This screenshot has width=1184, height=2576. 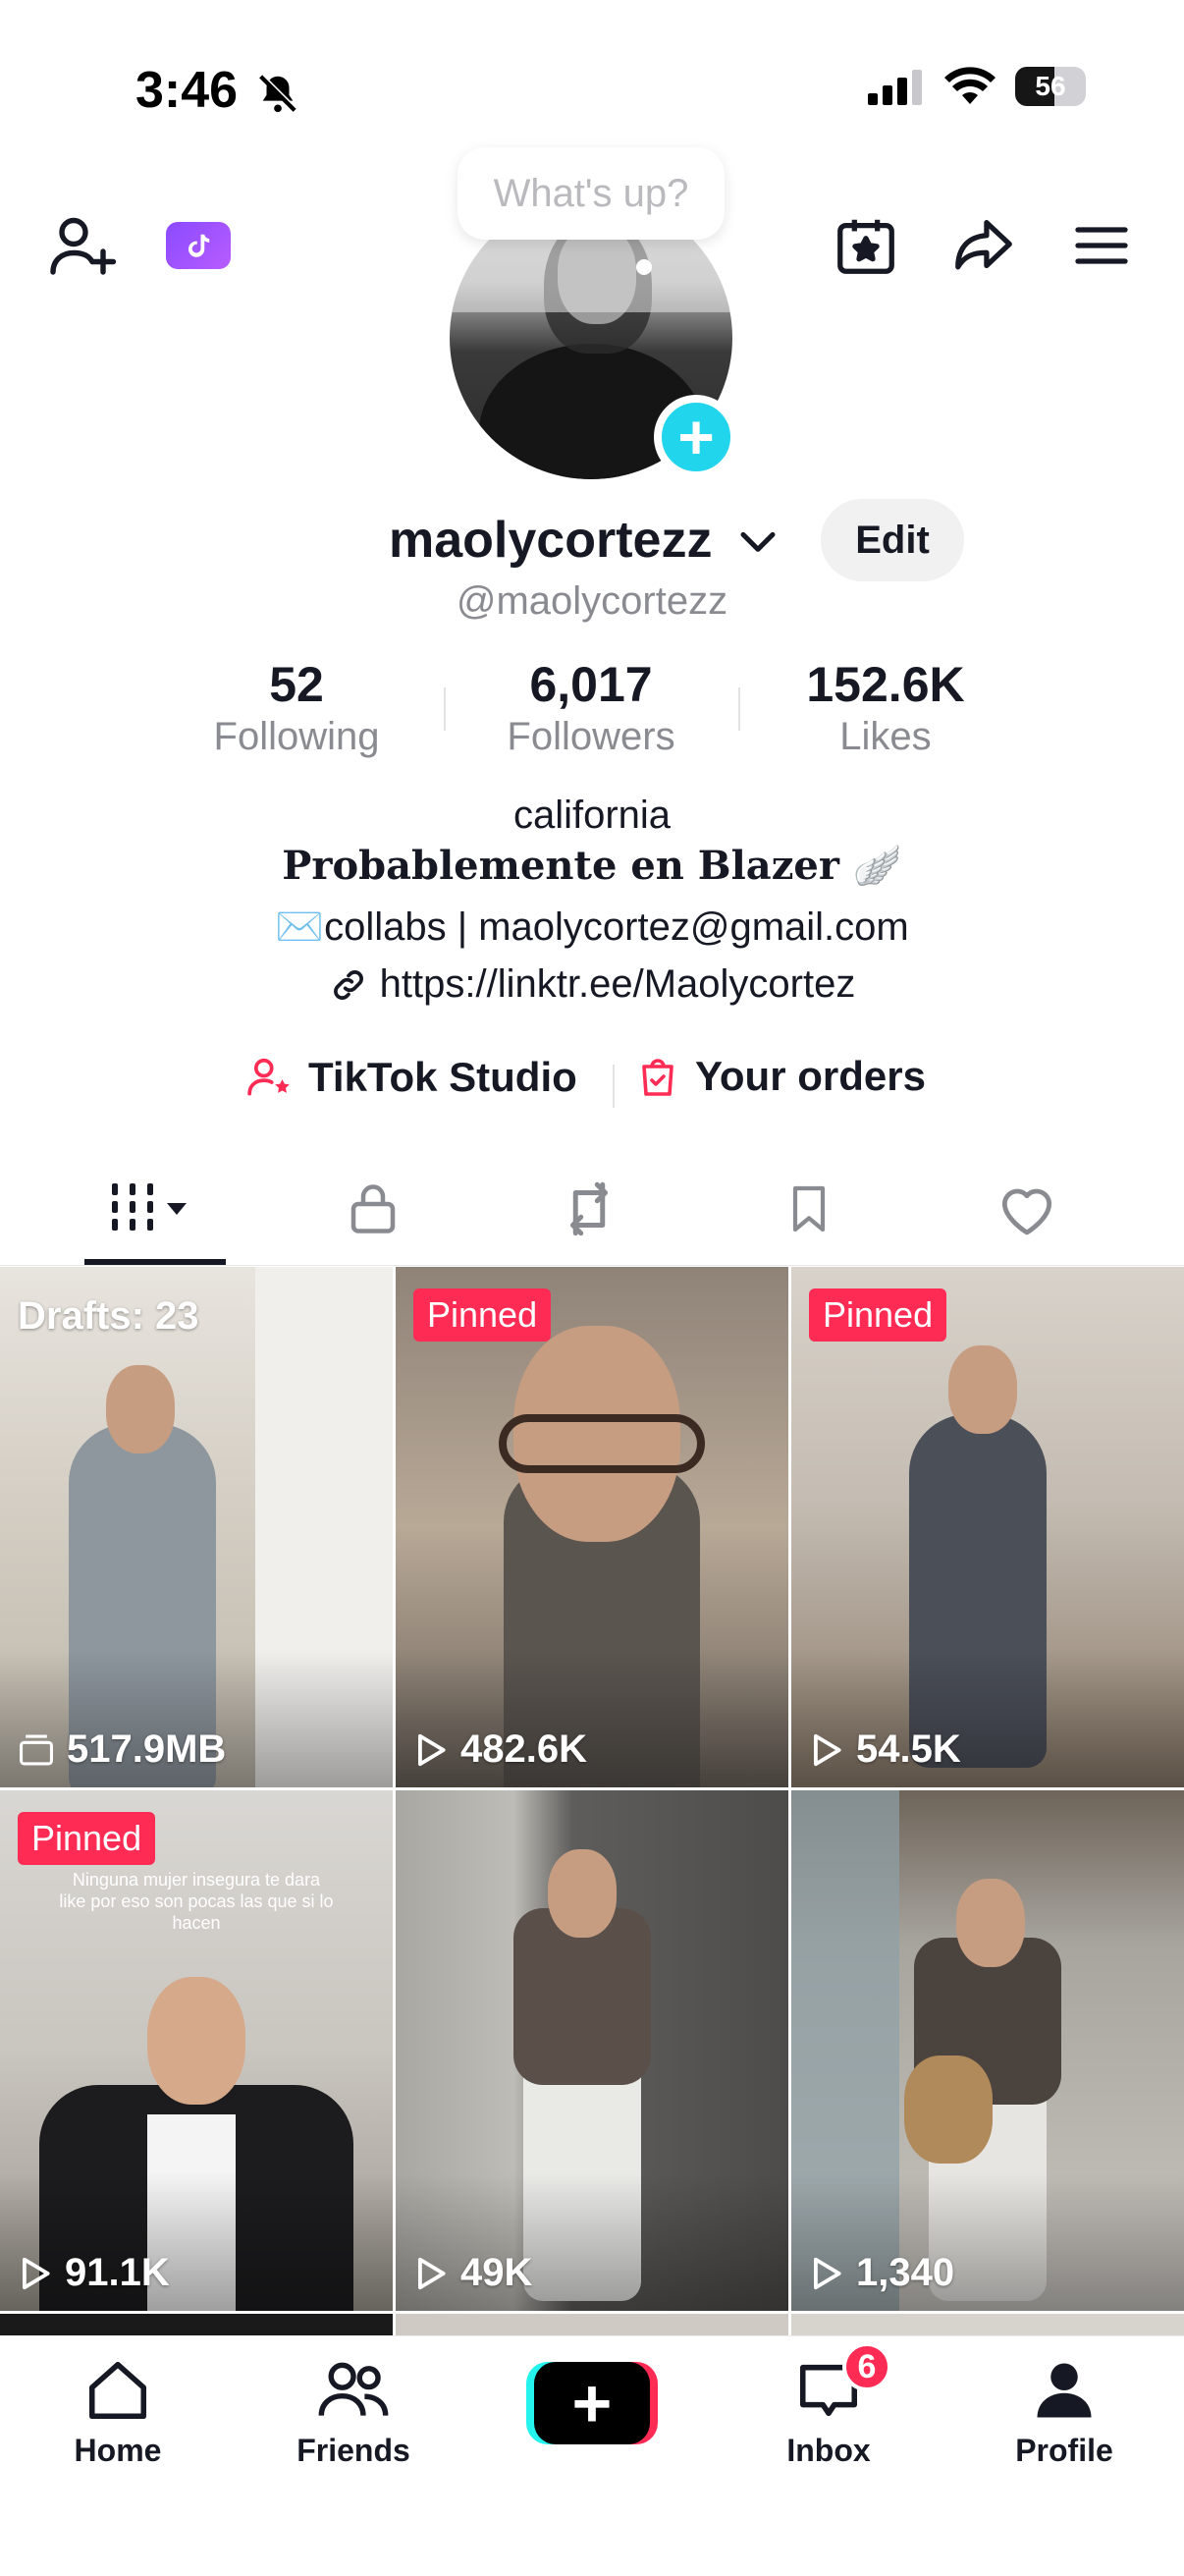 I want to click on bell-muted-icon, so click(x=277, y=96).